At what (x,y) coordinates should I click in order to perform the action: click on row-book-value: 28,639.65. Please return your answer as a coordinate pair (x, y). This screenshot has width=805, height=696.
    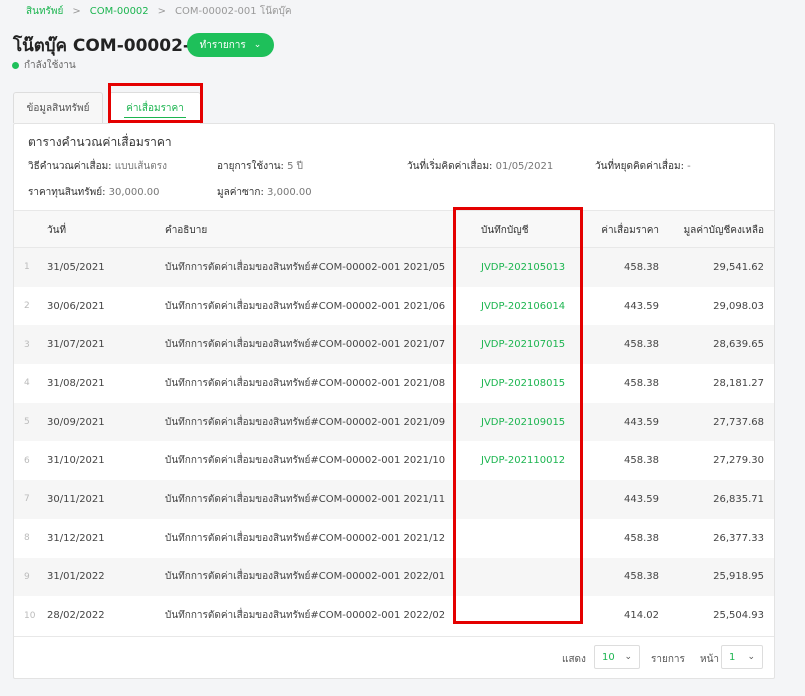
    Looking at the image, I should click on (738, 345).